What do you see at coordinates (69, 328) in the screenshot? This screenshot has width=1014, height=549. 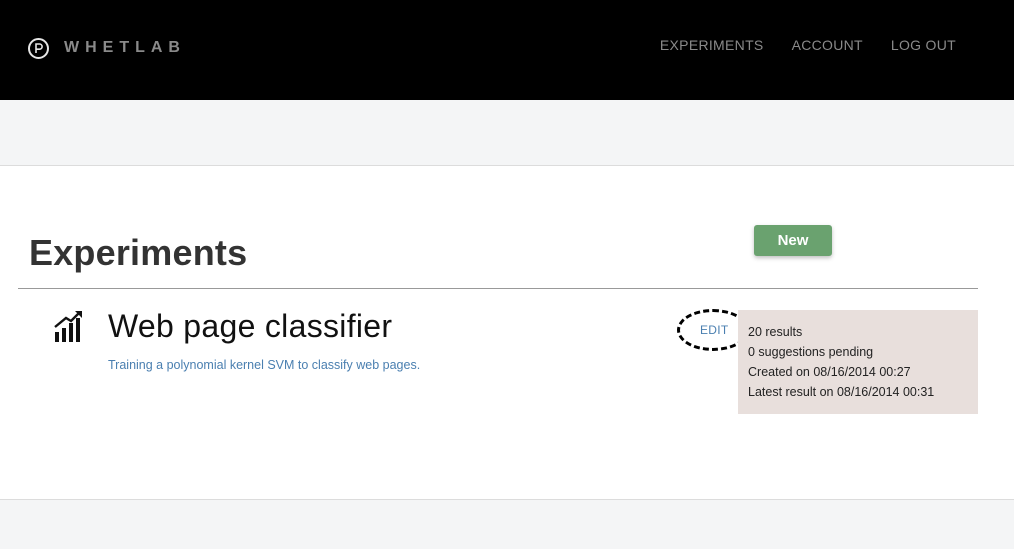 I see `bar-chart-trend-icon` at bounding box center [69, 328].